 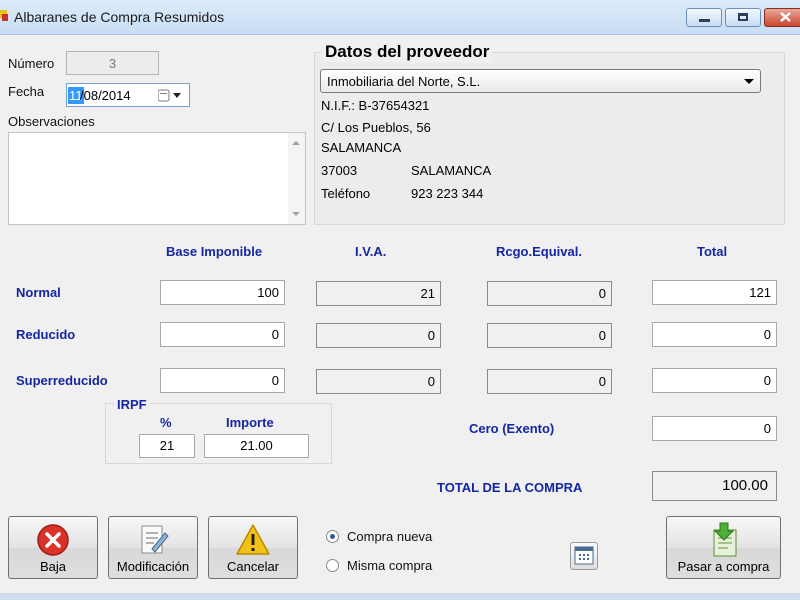 I want to click on irpf-title: IRPF, so click(x=132, y=404).